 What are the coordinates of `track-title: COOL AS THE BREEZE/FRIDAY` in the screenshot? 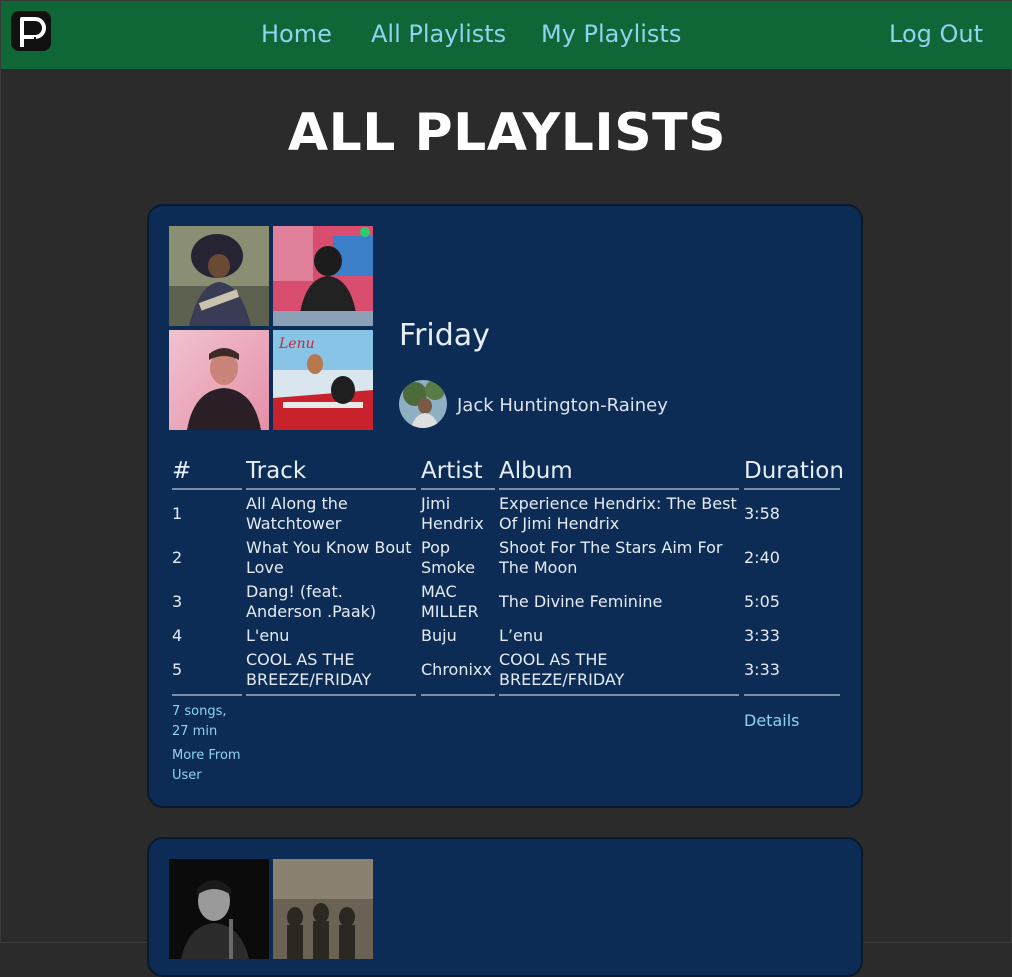 It's located at (309, 669).